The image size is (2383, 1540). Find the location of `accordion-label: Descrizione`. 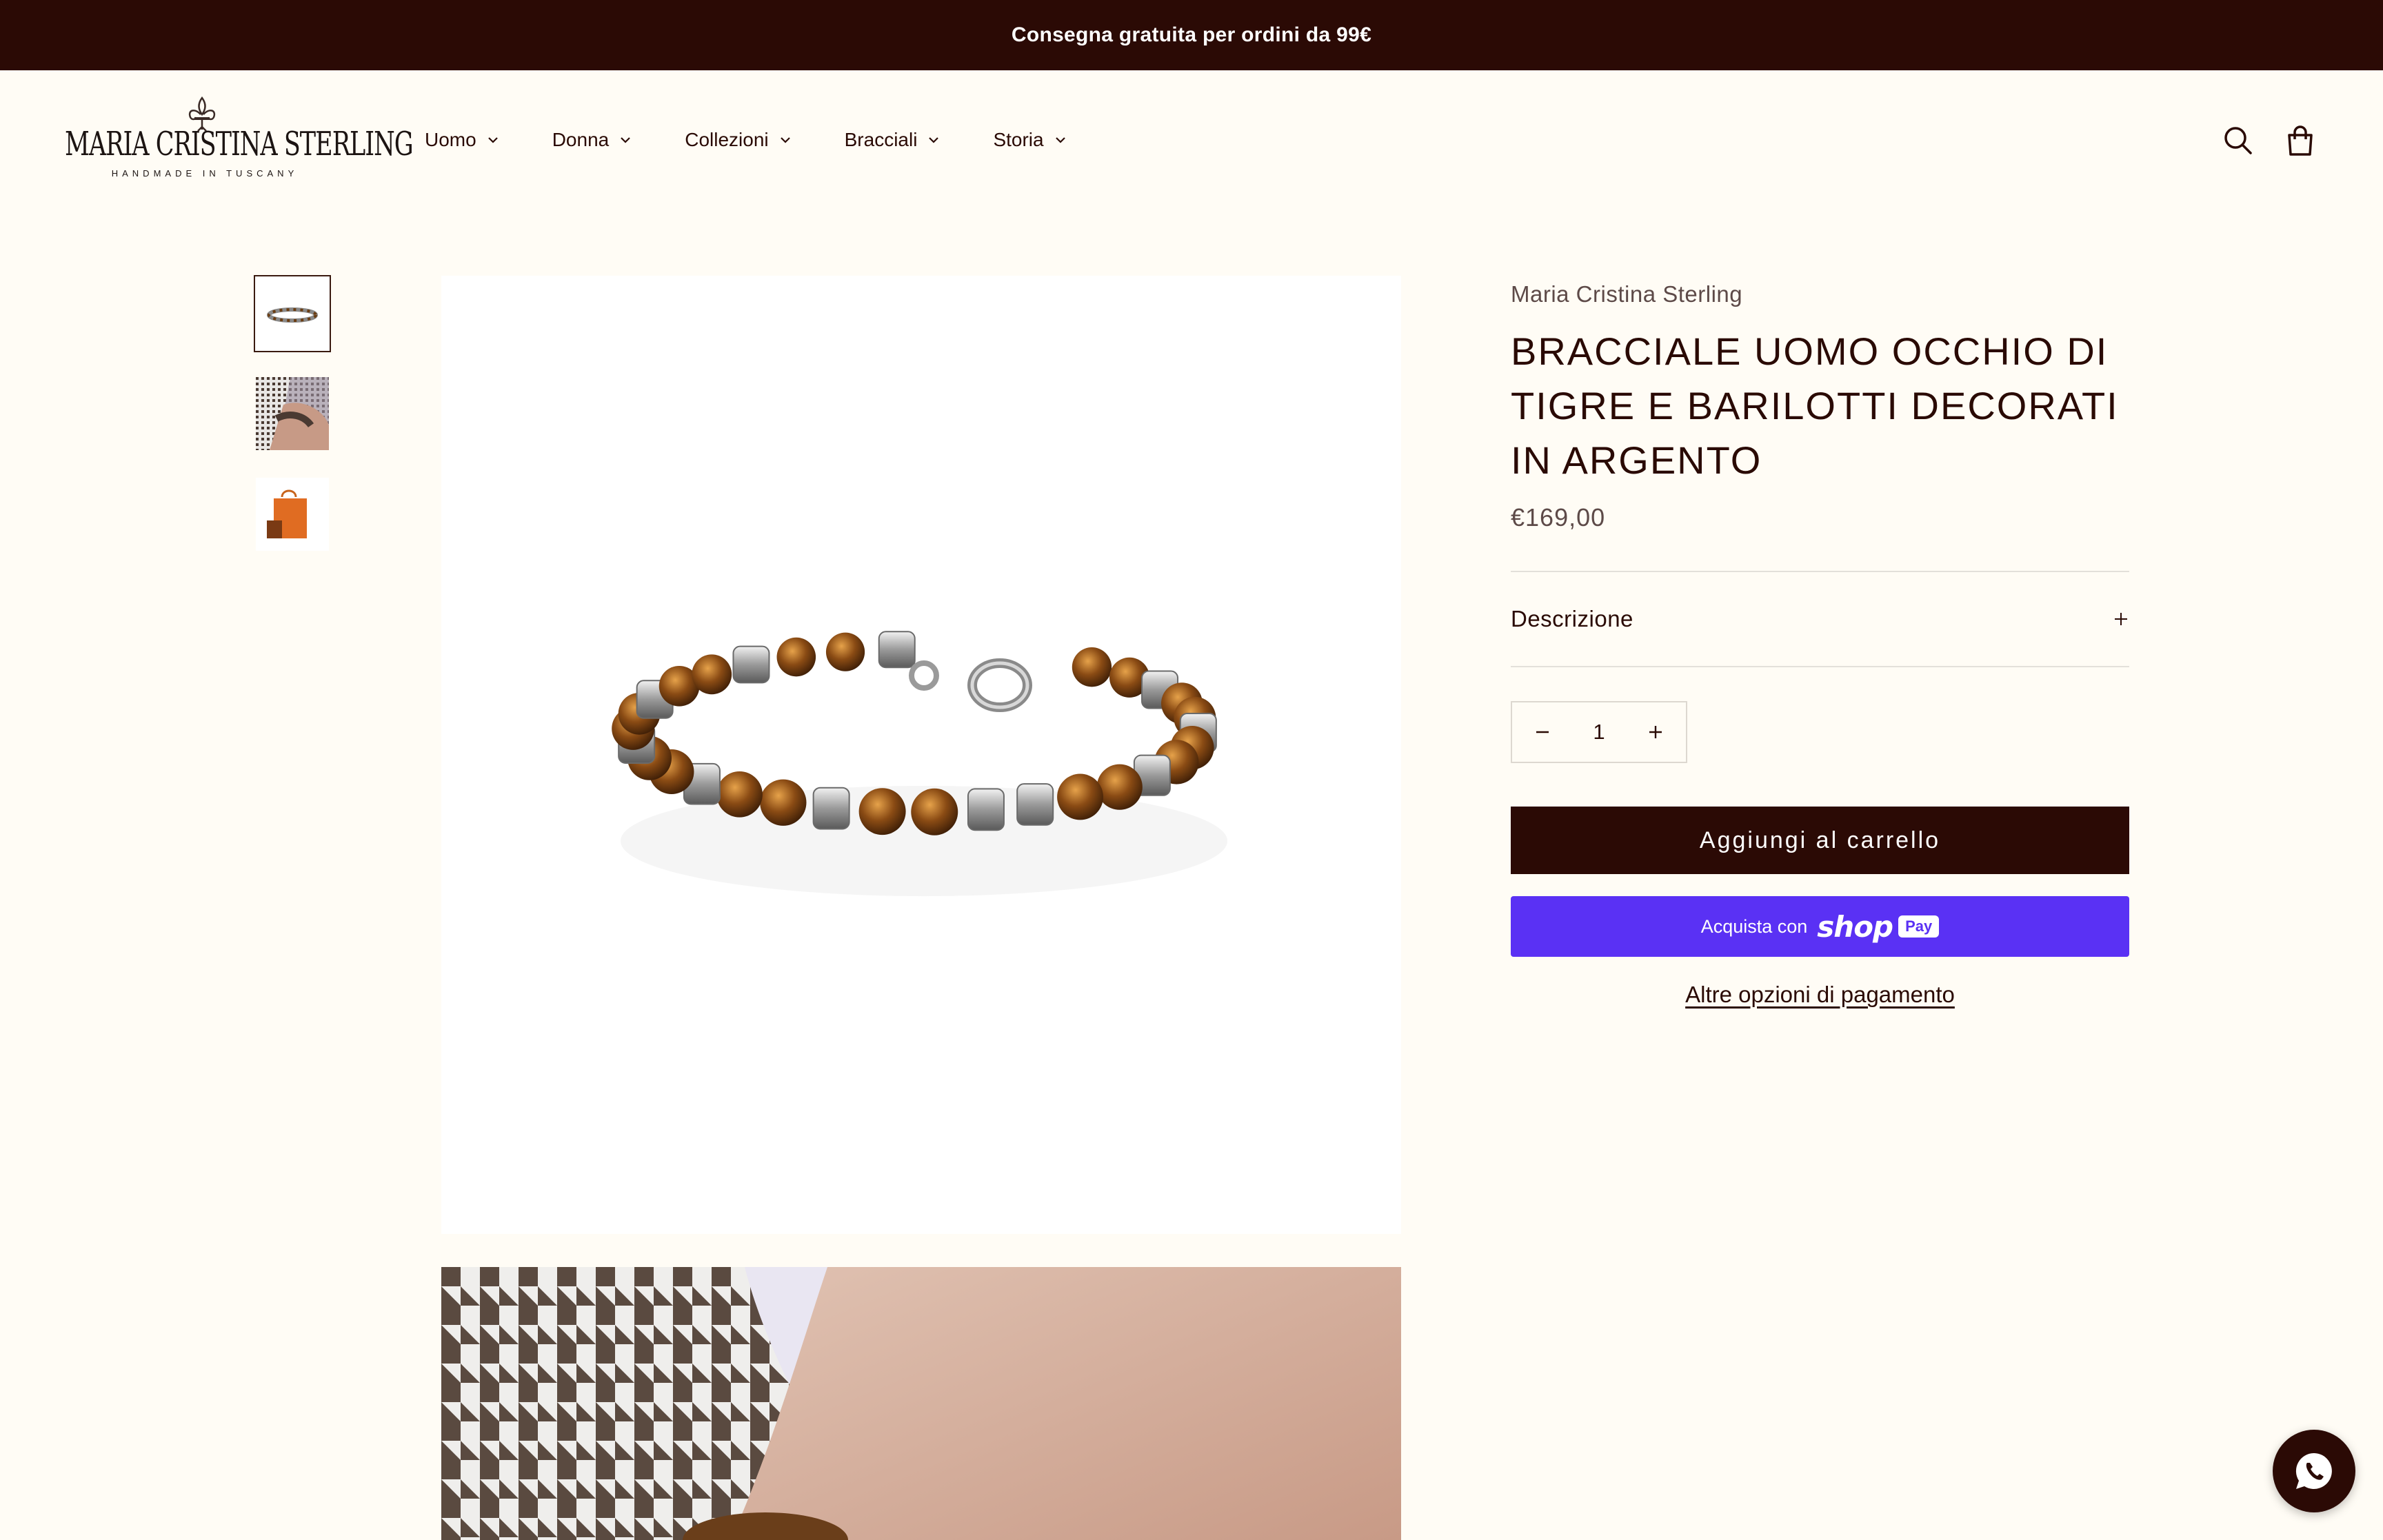

accordion-label: Descrizione is located at coordinates (1572, 619).